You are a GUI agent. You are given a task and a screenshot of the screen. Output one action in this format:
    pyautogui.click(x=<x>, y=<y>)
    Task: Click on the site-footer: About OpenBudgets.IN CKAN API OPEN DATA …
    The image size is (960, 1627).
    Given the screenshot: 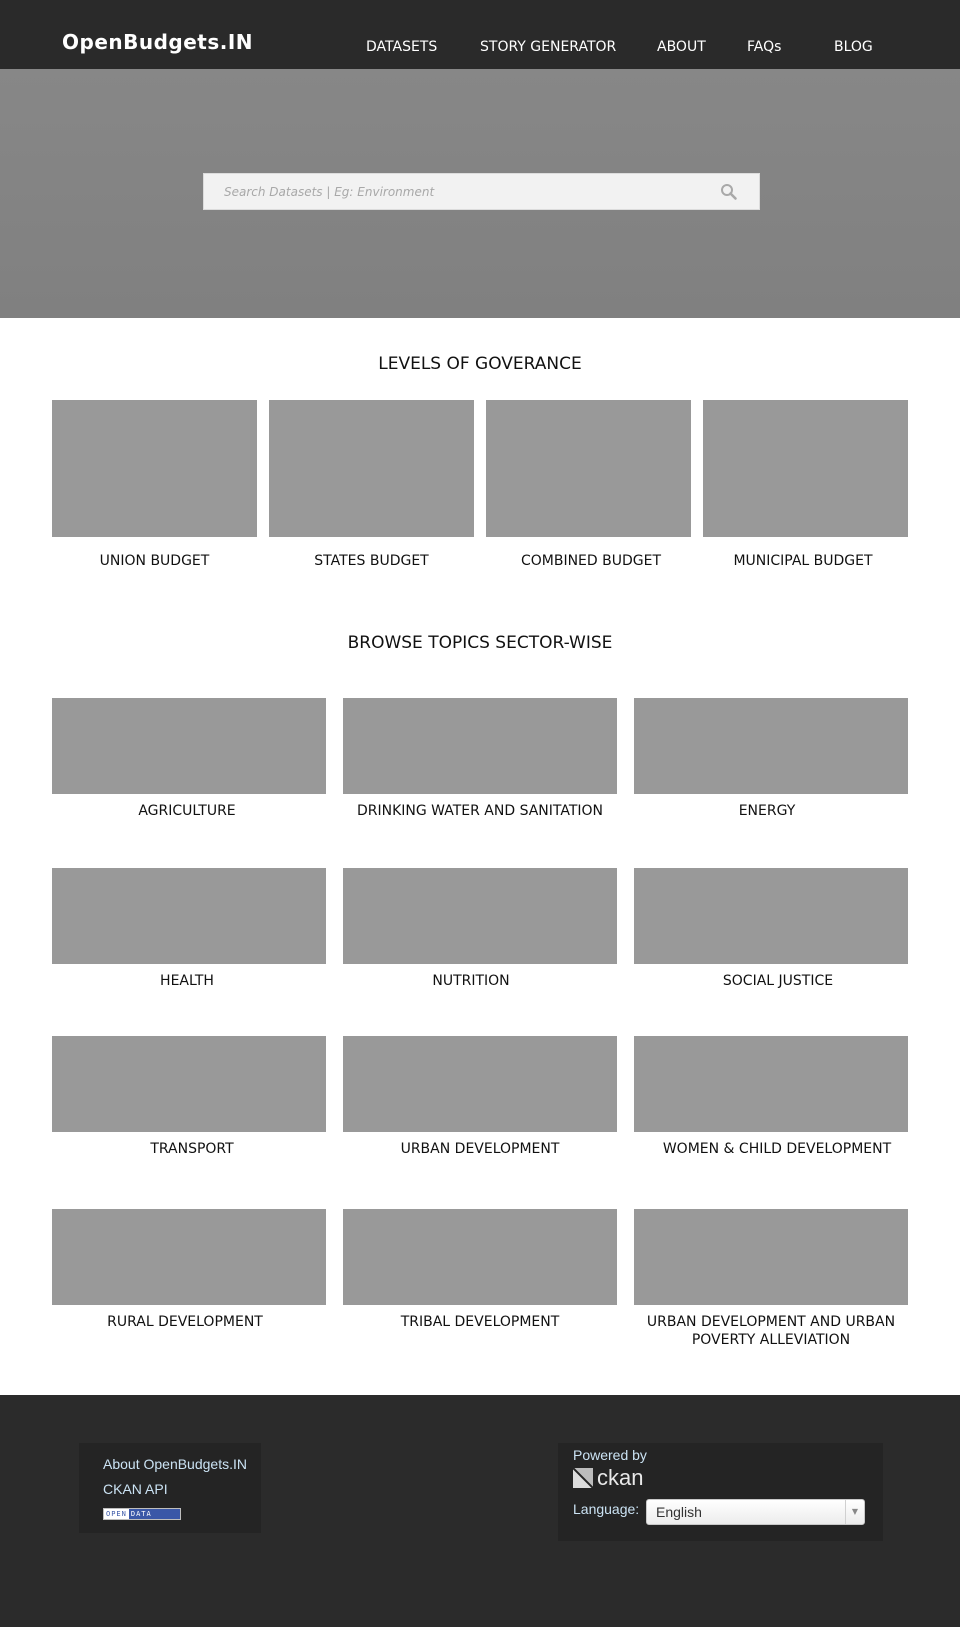 What is the action you would take?
    pyautogui.click(x=480, y=1511)
    